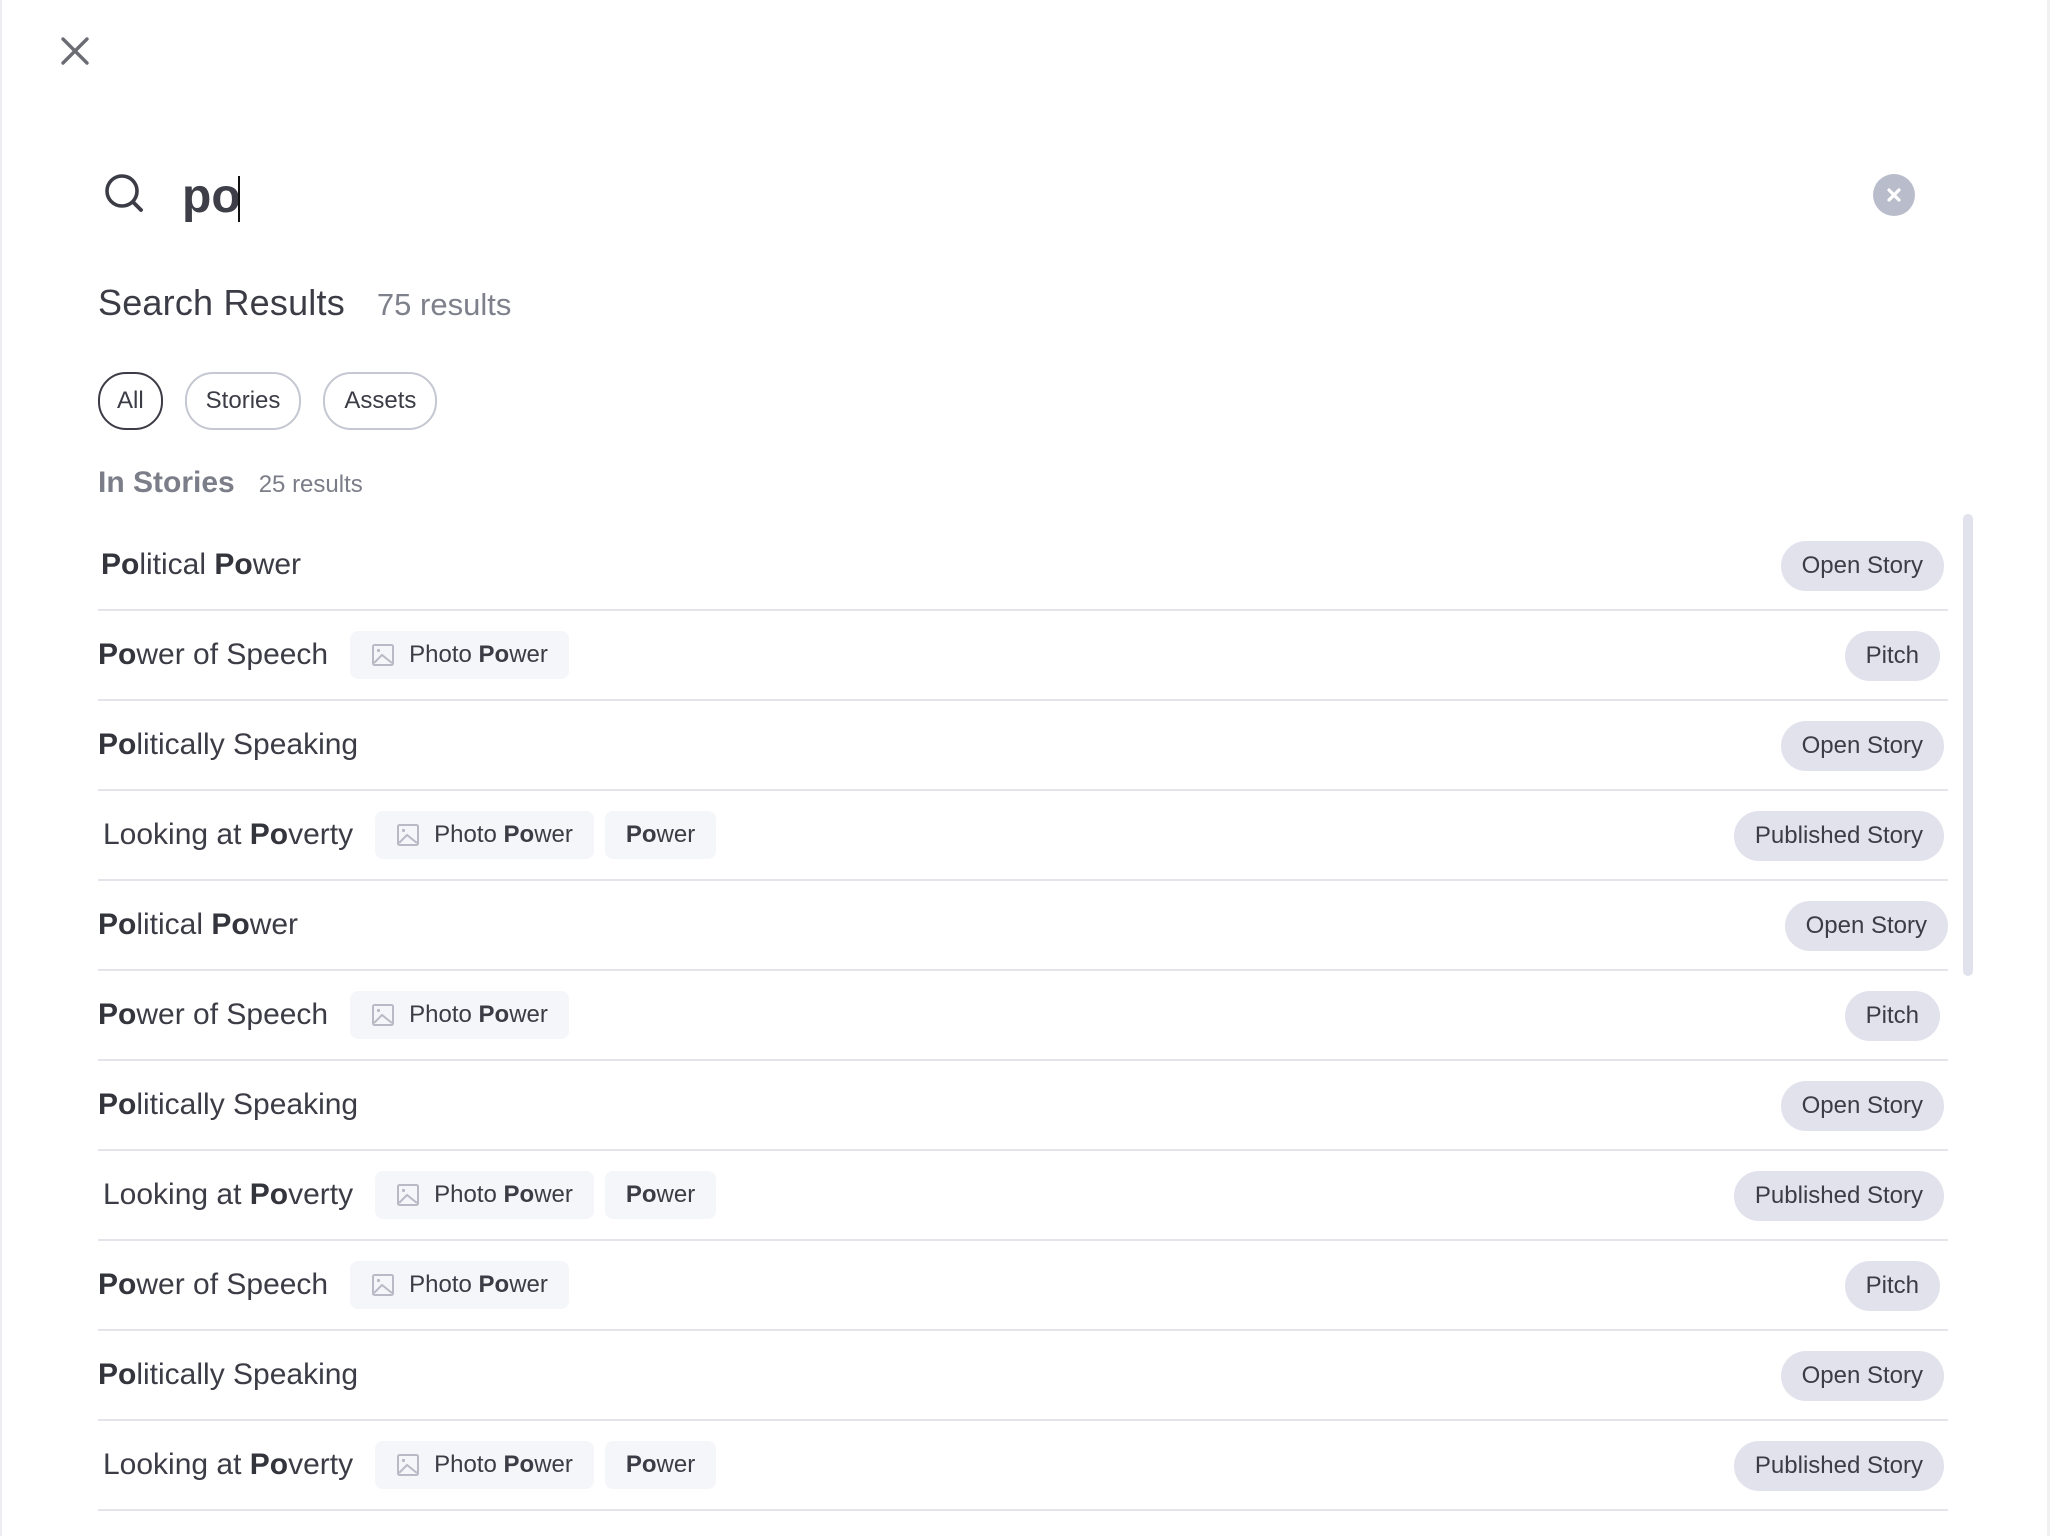 The height and width of the screenshot is (1536, 2050). What do you see at coordinates (177, 564) in the screenshot?
I see `text-segment: litical` at bounding box center [177, 564].